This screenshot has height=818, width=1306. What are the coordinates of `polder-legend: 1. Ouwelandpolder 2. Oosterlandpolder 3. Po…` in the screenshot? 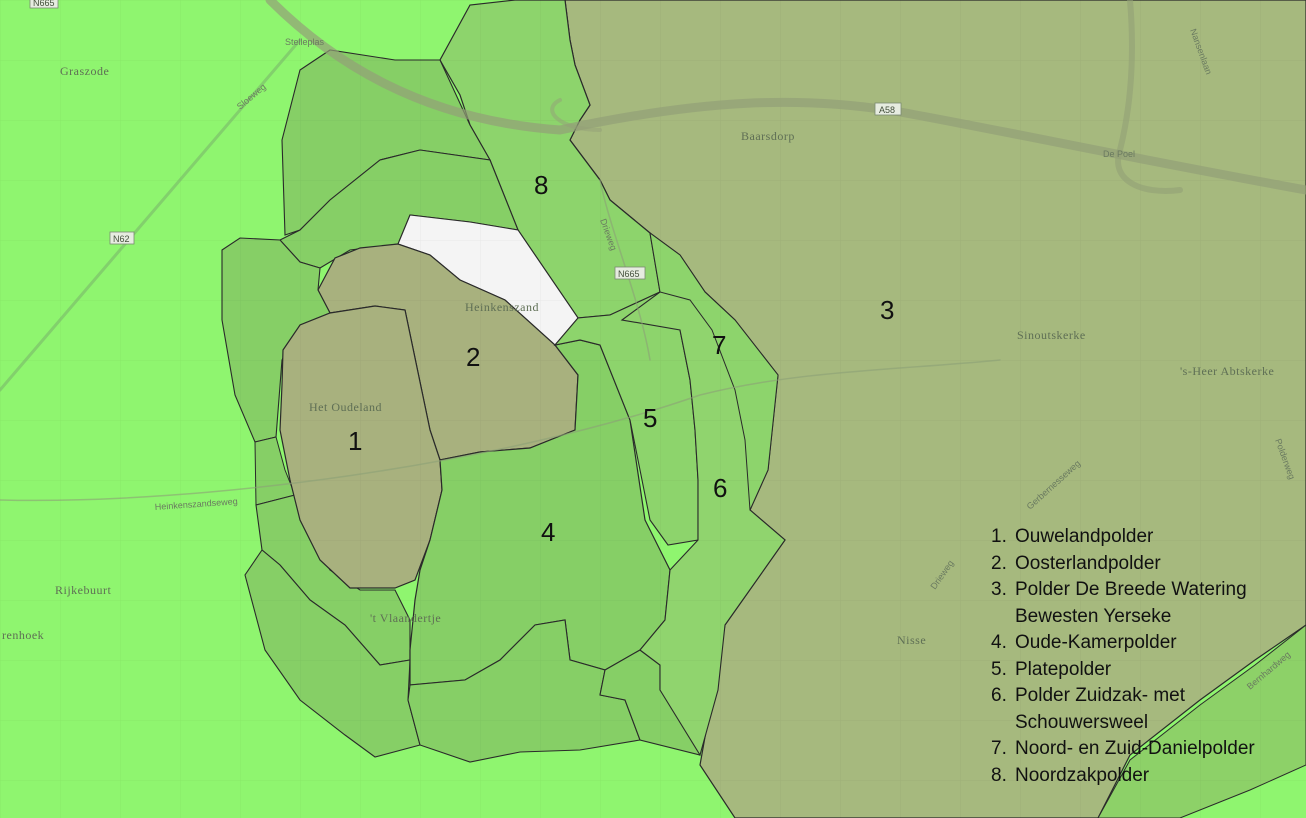 It's located at (1123, 656).